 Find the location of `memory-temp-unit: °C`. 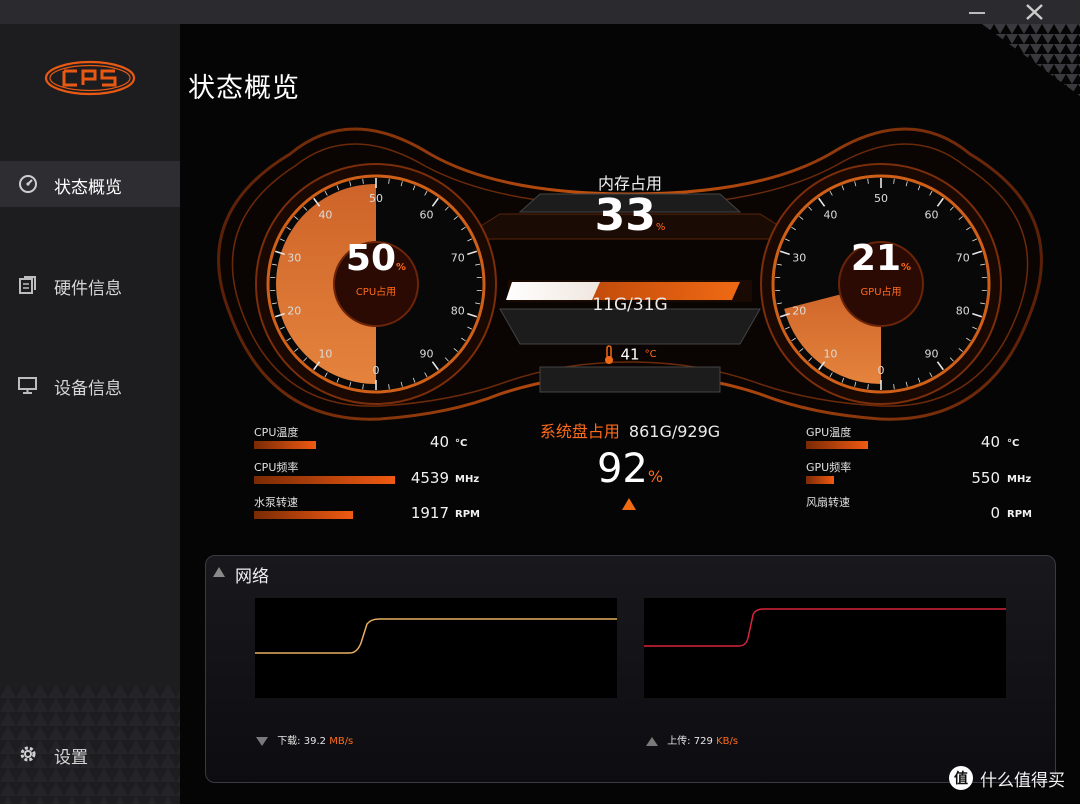

memory-temp-unit: °C is located at coordinates (650, 354).